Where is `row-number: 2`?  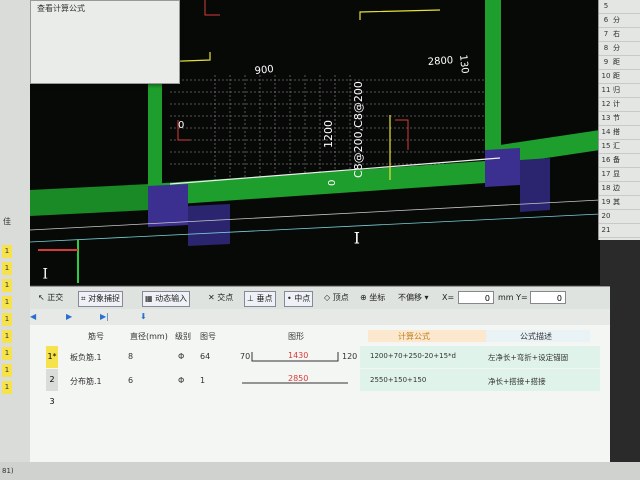 row-number: 2 is located at coordinates (52, 380).